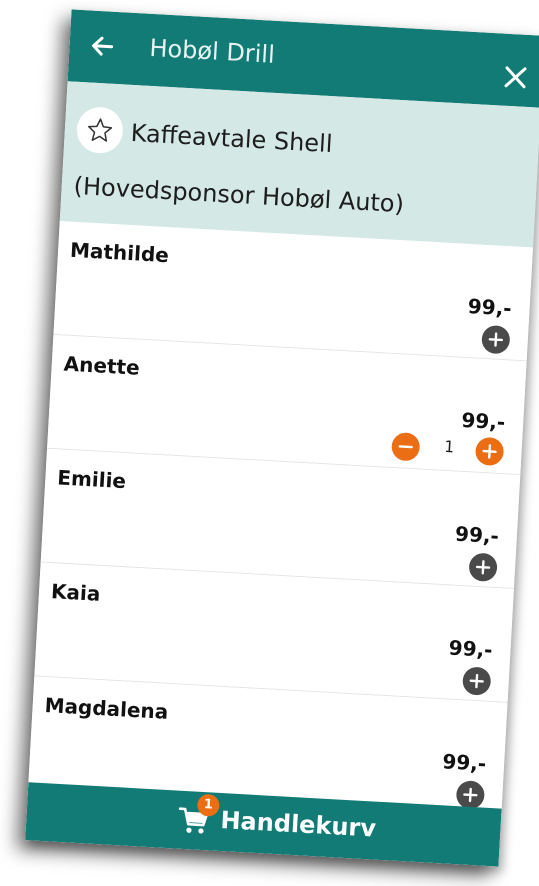 The height and width of the screenshot is (886, 539). Describe the element at coordinates (212, 51) in the screenshot. I see `app-title: Hobøl Drill` at that location.